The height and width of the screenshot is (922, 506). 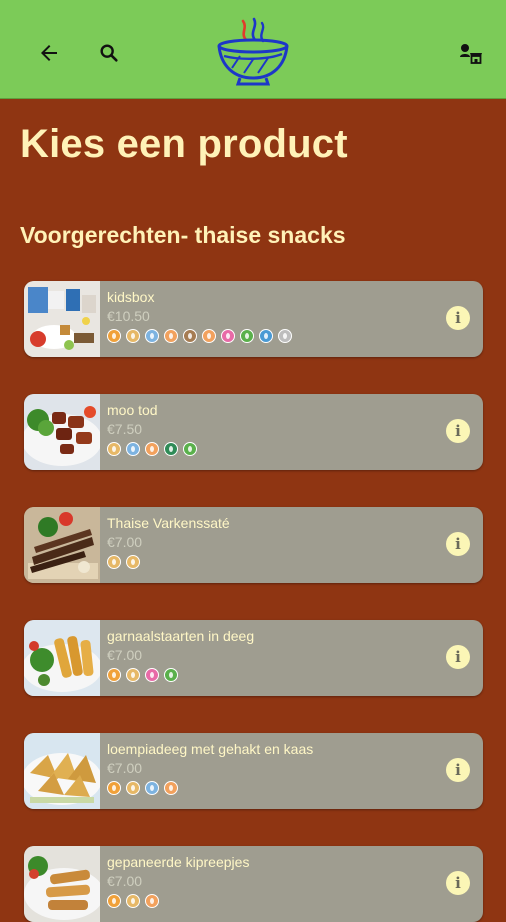 I want to click on product-name: loempiadeeg met gehakt en kaas, so click(x=210, y=749).